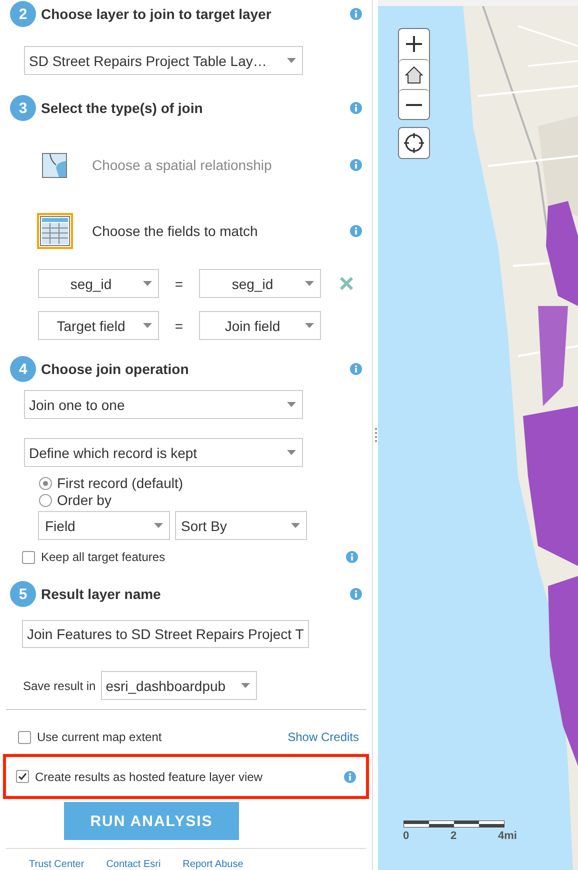  I want to click on step-number: 5, so click(23, 594).